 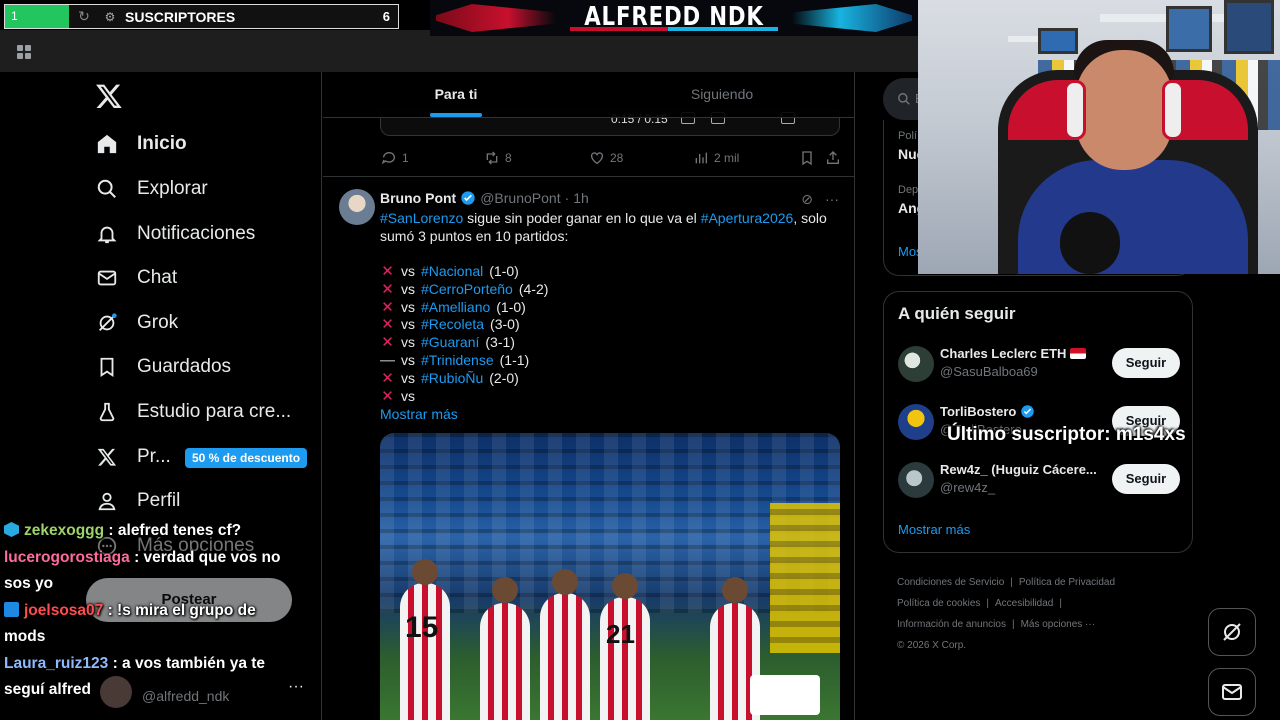 What do you see at coordinates (701, 158) in the screenshot?
I see `views-icon` at bounding box center [701, 158].